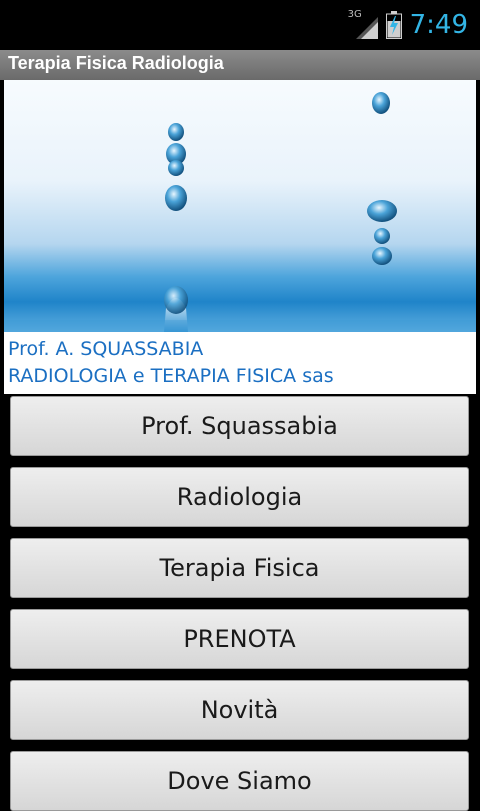 This screenshot has height=811, width=480. I want to click on signal-indicator: 3G, so click(363, 24).